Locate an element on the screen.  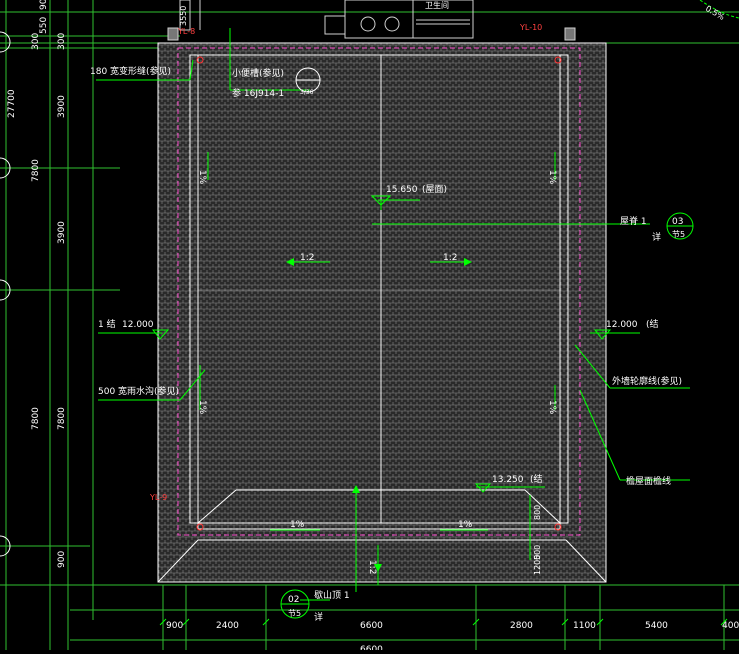
detail-02-prefix: 详 is located at coordinates (318, 617).